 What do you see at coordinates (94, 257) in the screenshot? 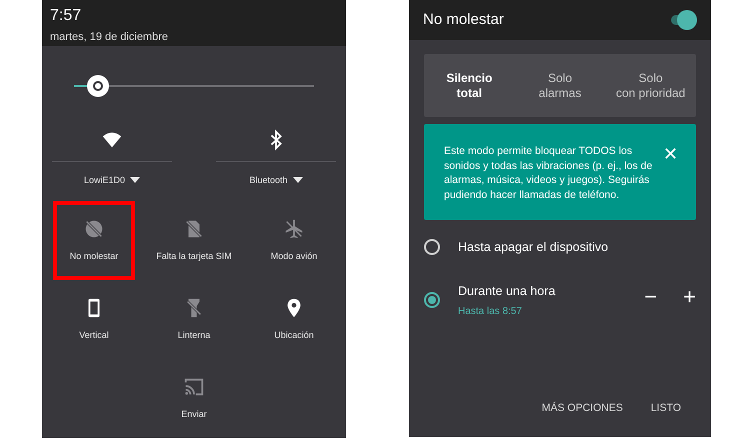
I see `tile-label: No molestar` at bounding box center [94, 257].